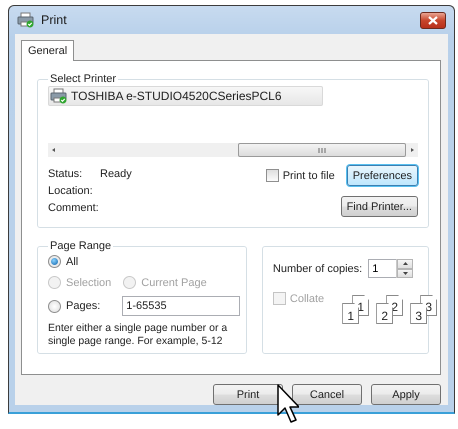 This screenshot has width=458, height=429. I want to click on info-label: Status:, so click(66, 174).